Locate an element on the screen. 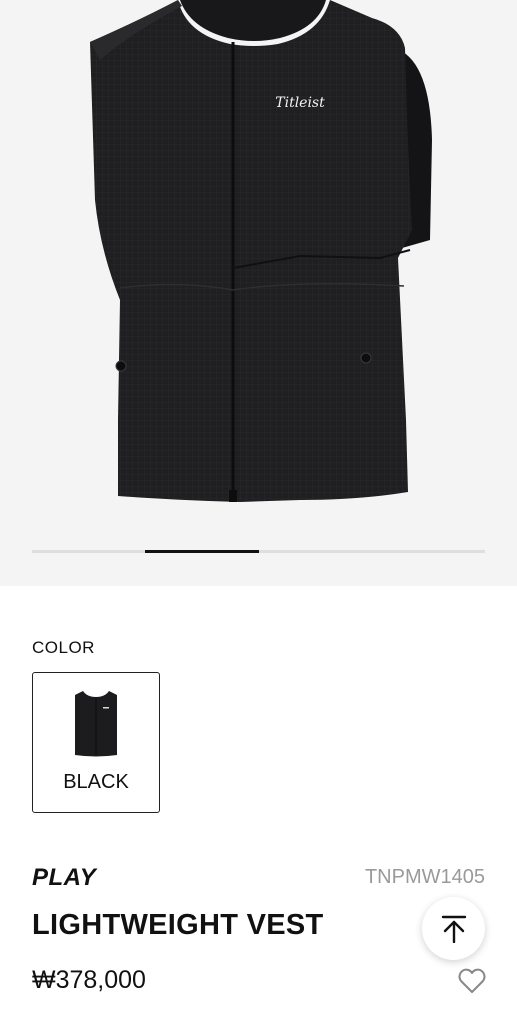 This screenshot has height=1024, width=517. swatch-thumbnail-vest is located at coordinates (96, 724).